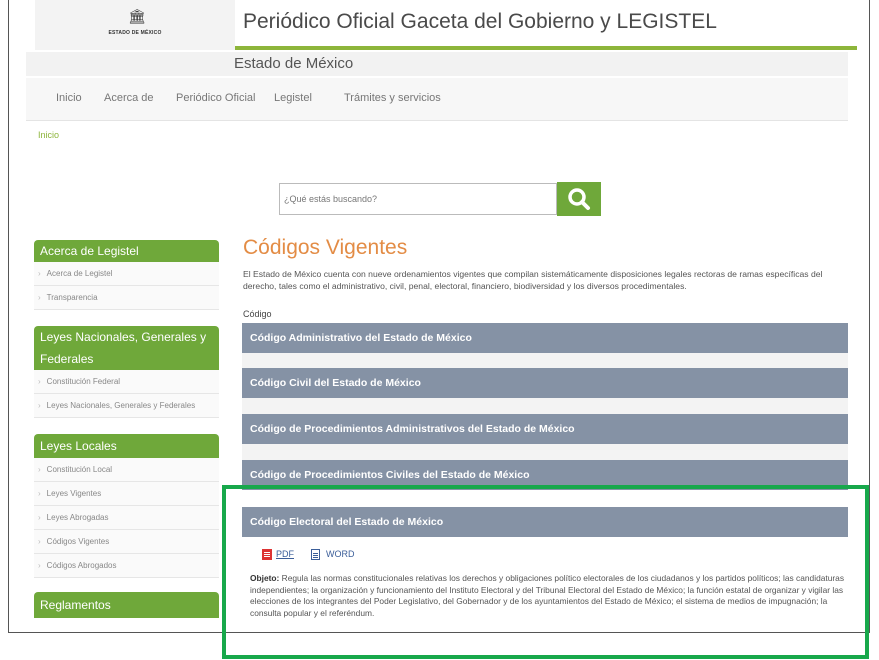 The width and height of the screenshot is (879, 660). Describe the element at coordinates (126, 382) in the screenshot. I see `sidebar-item-constitucion-federal: › Constitución Federal` at that location.